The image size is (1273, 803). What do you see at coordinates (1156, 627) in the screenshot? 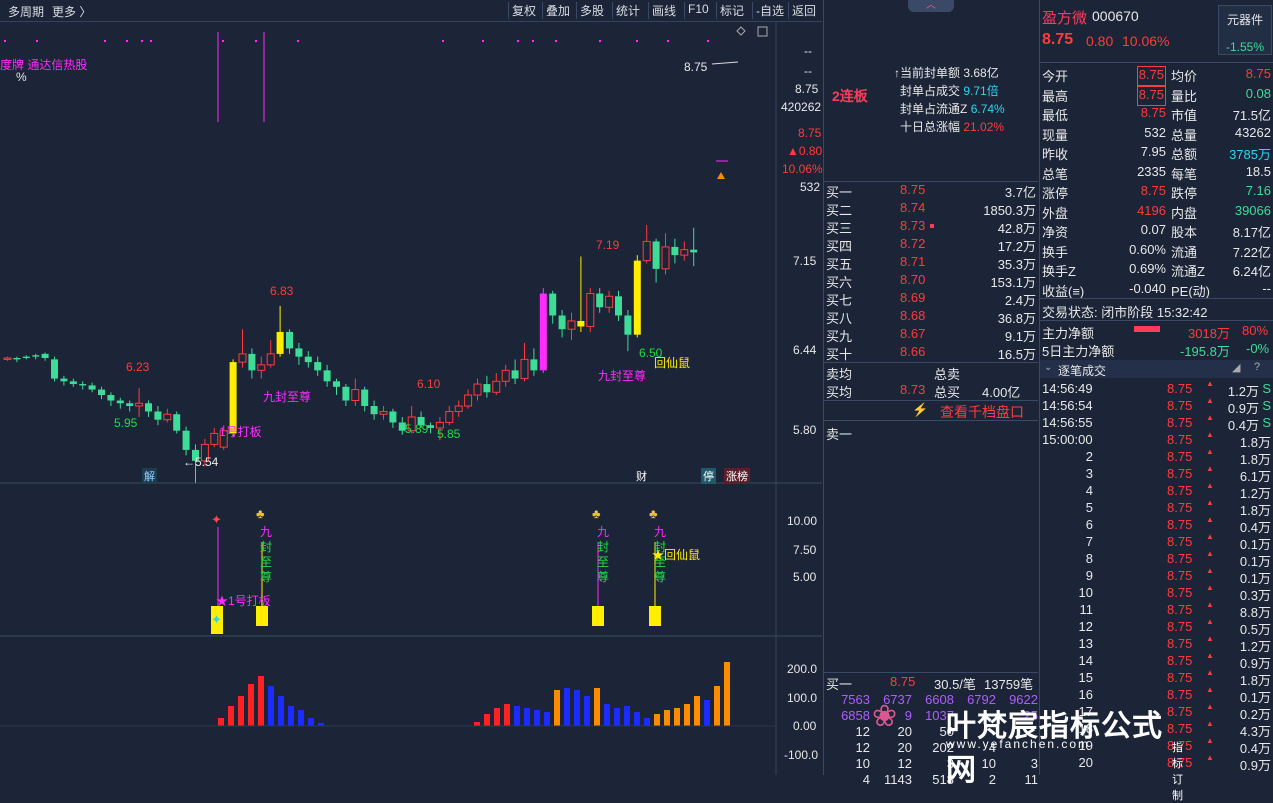
I see `tick-row: 12 8.75 ▲ 0.5万` at bounding box center [1156, 627].